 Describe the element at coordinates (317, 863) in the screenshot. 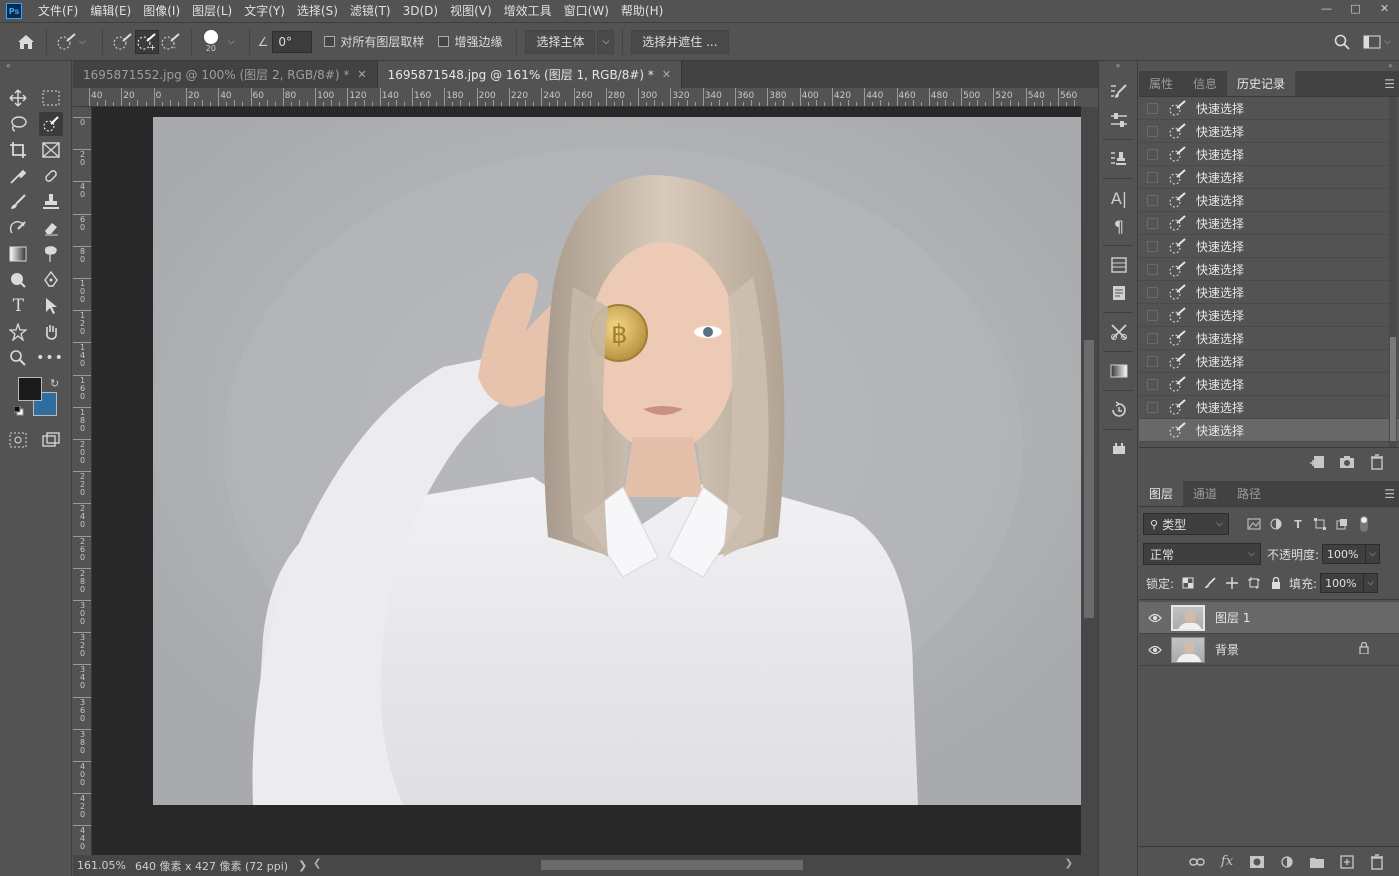

I see `scroll-left-icon: ❮` at that location.